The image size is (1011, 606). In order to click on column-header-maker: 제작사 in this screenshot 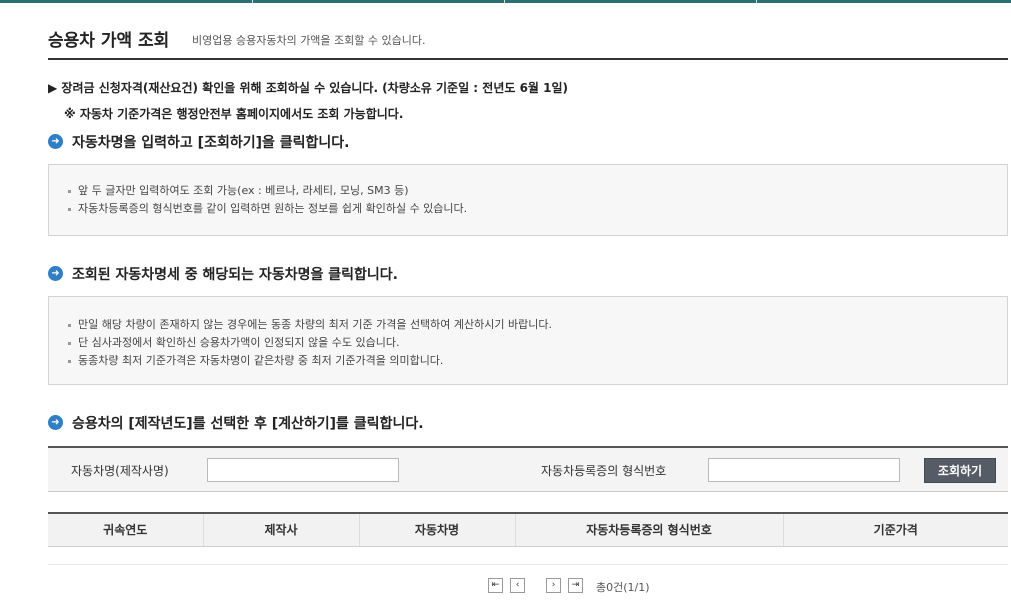, I will do `click(280, 529)`.